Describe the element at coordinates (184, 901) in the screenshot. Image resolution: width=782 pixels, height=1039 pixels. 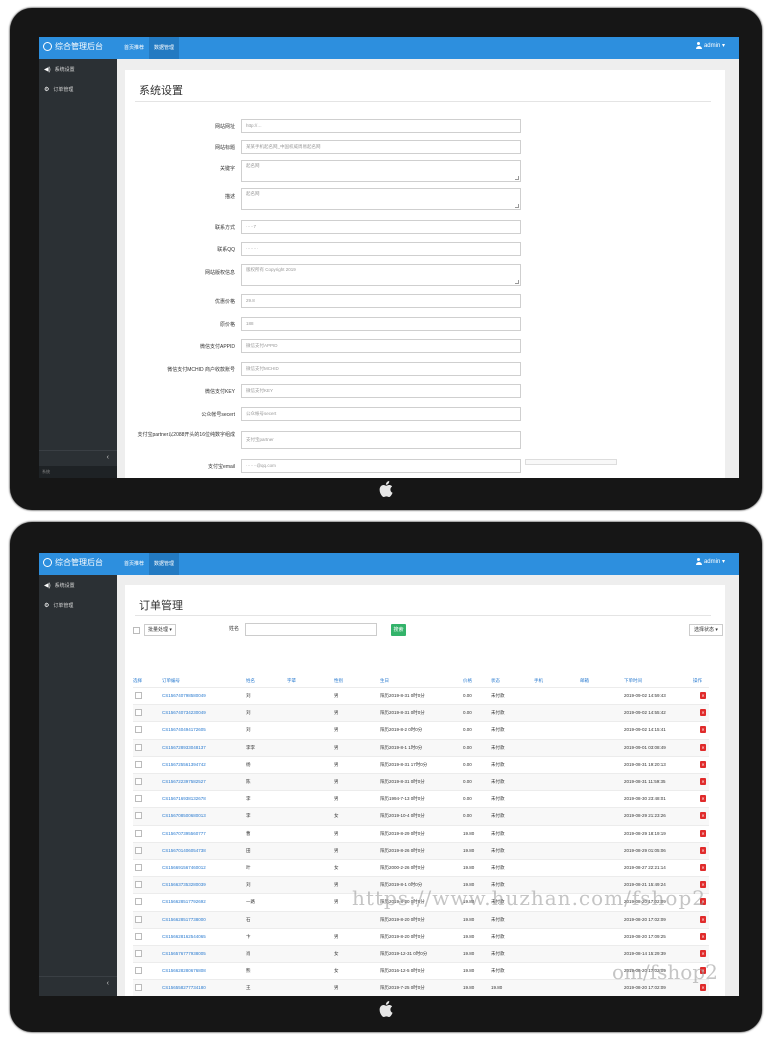
I see `order-number-link: CS156628517792692` at that location.